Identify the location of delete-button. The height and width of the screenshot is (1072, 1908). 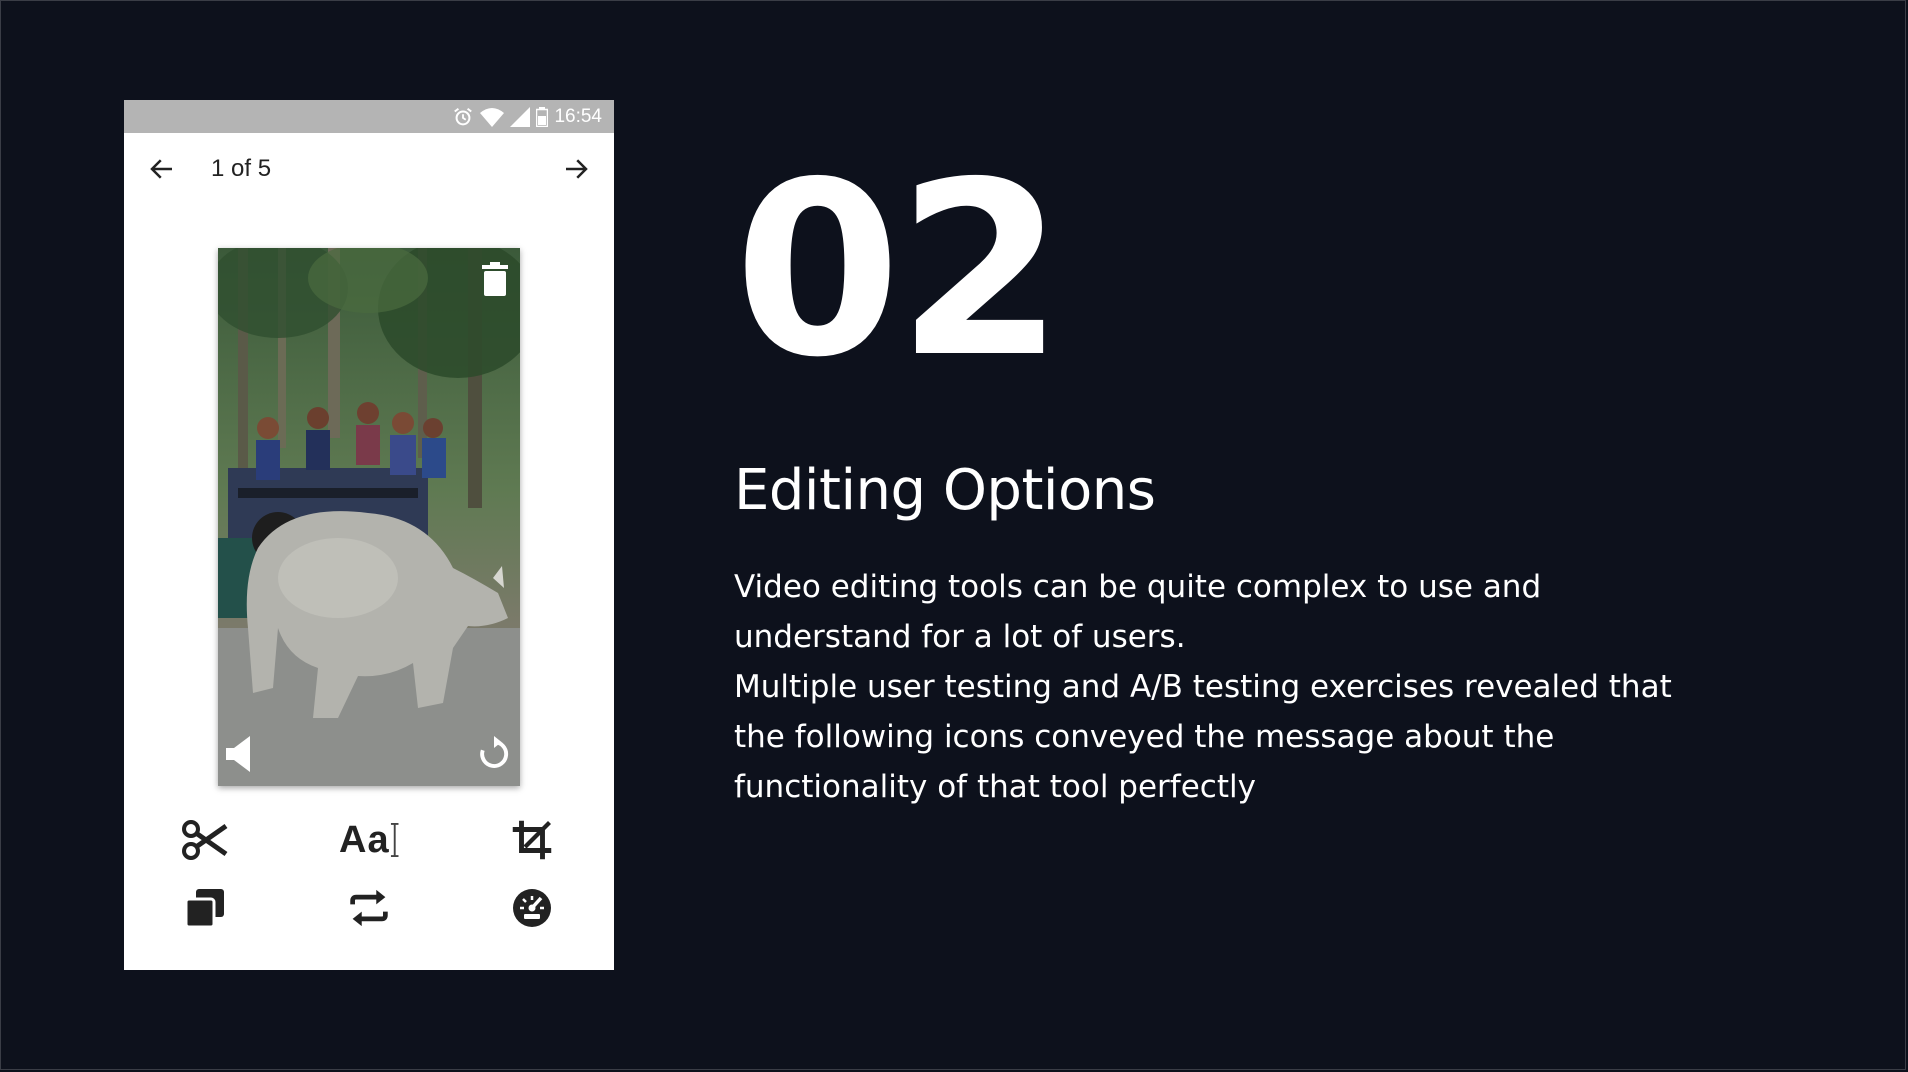
(495, 281).